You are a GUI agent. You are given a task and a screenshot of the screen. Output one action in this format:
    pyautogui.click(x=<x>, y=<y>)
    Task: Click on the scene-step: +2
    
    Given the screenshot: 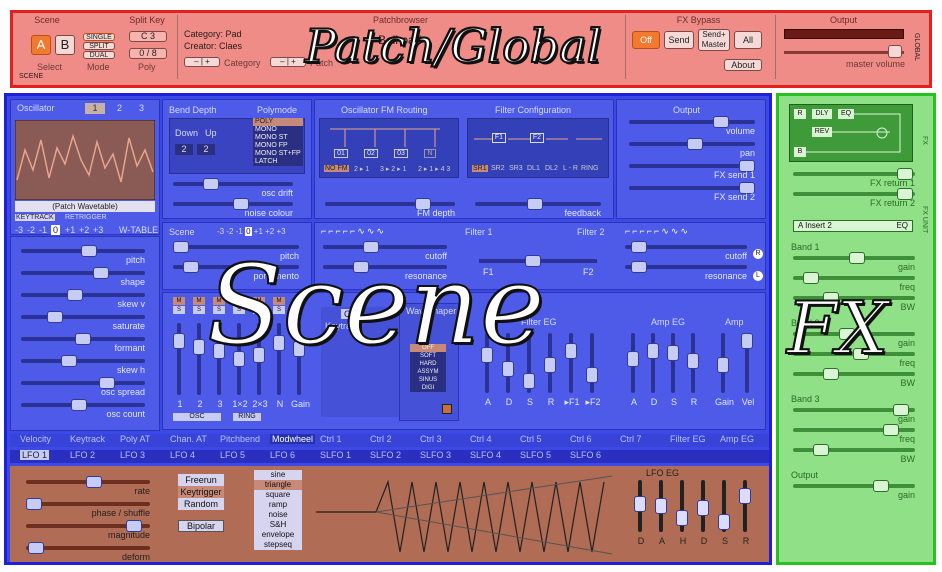 What is the action you would take?
    pyautogui.click(x=269, y=231)
    